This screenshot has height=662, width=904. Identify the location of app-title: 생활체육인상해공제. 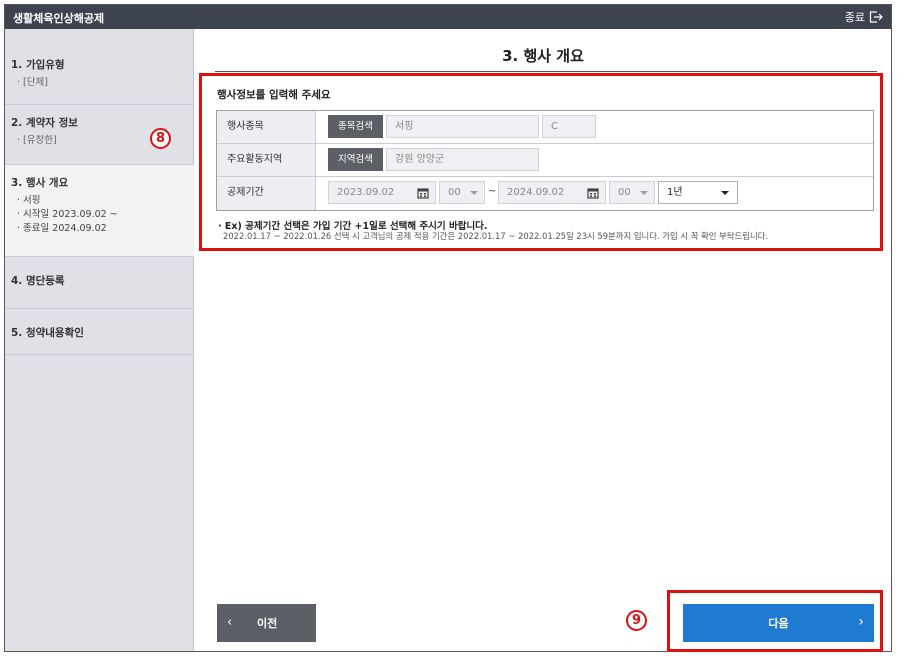
(59, 18).